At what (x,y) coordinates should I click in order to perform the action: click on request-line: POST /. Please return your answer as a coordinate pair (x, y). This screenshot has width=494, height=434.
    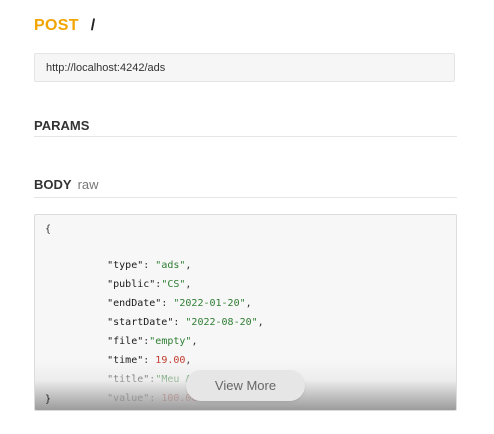
    Looking at the image, I should click on (64, 26).